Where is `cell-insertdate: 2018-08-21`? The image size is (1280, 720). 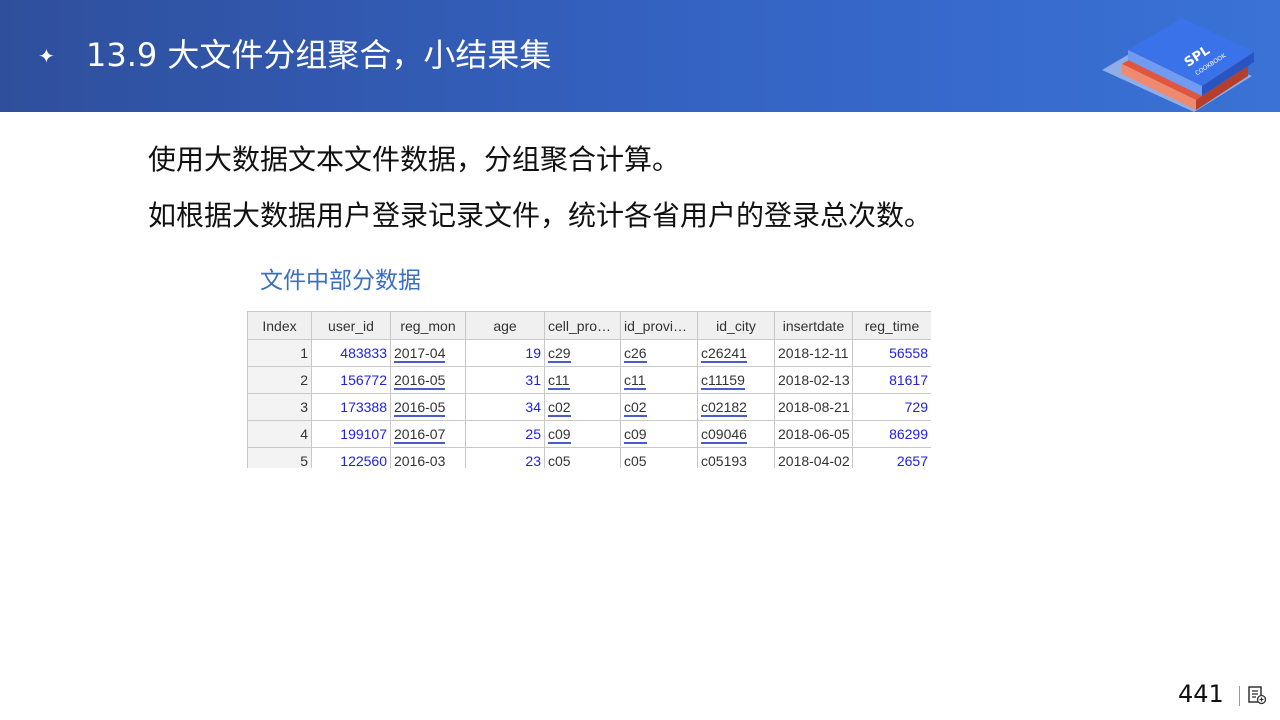 cell-insertdate: 2018-08-21 is located at coordinates (813, 407).